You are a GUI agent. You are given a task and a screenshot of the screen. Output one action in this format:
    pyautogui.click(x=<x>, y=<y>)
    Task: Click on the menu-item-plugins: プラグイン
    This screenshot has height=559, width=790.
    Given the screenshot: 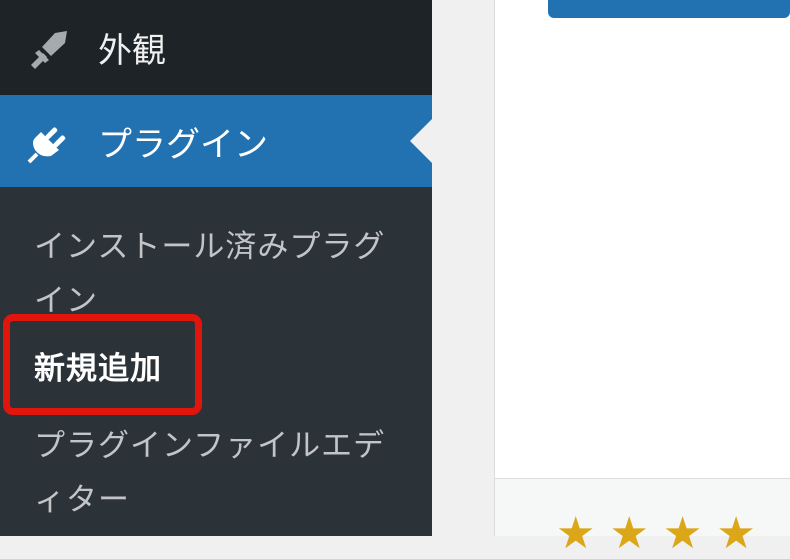 What is the action you would take?
    pyautogui.click(x=216, y=141)
    